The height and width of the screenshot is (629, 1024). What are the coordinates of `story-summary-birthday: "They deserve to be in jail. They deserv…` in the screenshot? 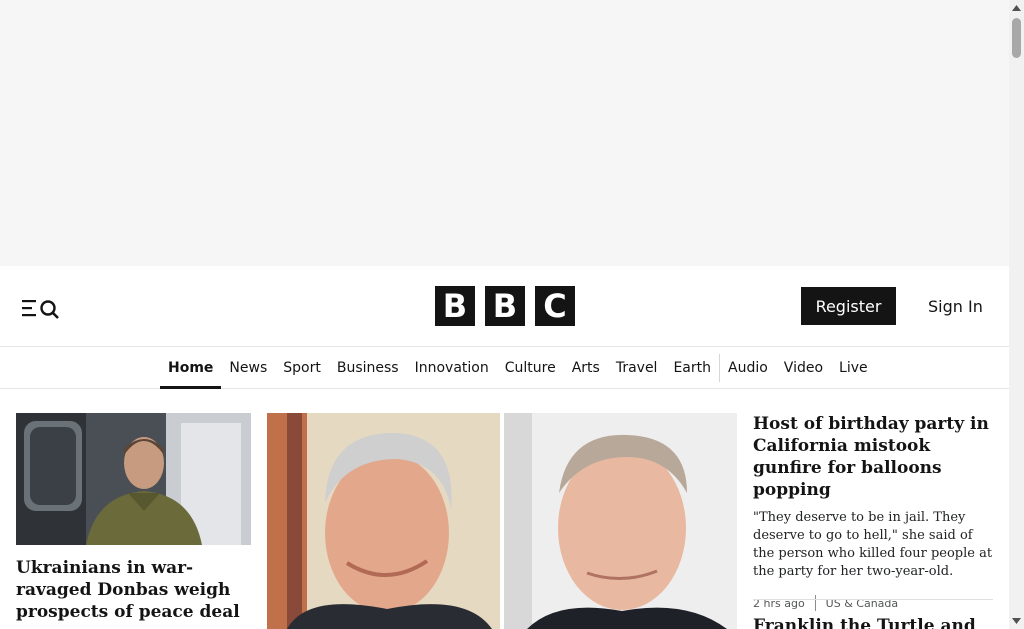 It's located at (873, 544).